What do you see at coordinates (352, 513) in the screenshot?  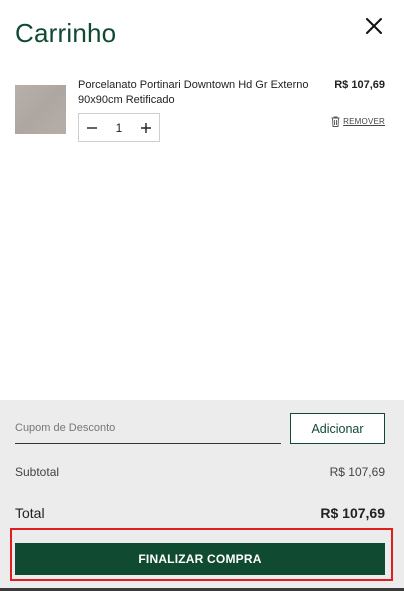 I see `total-value: R$ 107,69` at bounding box center [352, 513].